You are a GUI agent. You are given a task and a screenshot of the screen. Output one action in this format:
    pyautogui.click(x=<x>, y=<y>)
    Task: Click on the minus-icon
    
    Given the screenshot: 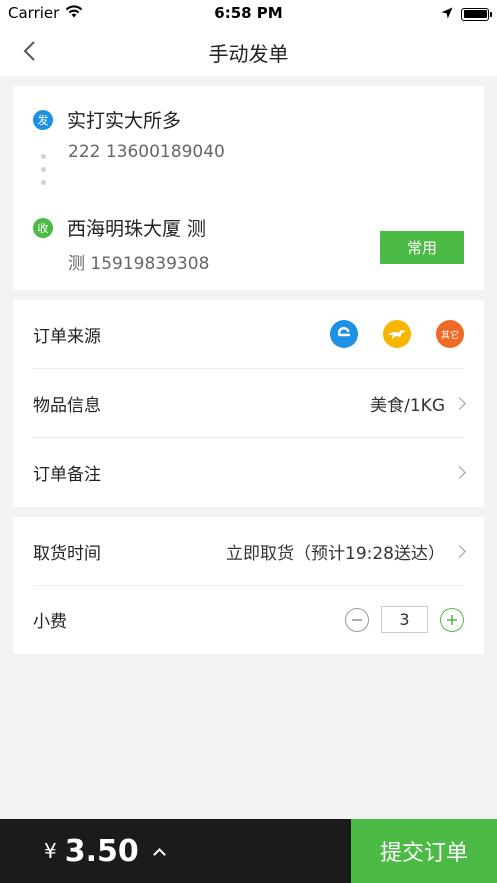 What is the action you would take?
    pyautogui.click(x=357, y=619)
    